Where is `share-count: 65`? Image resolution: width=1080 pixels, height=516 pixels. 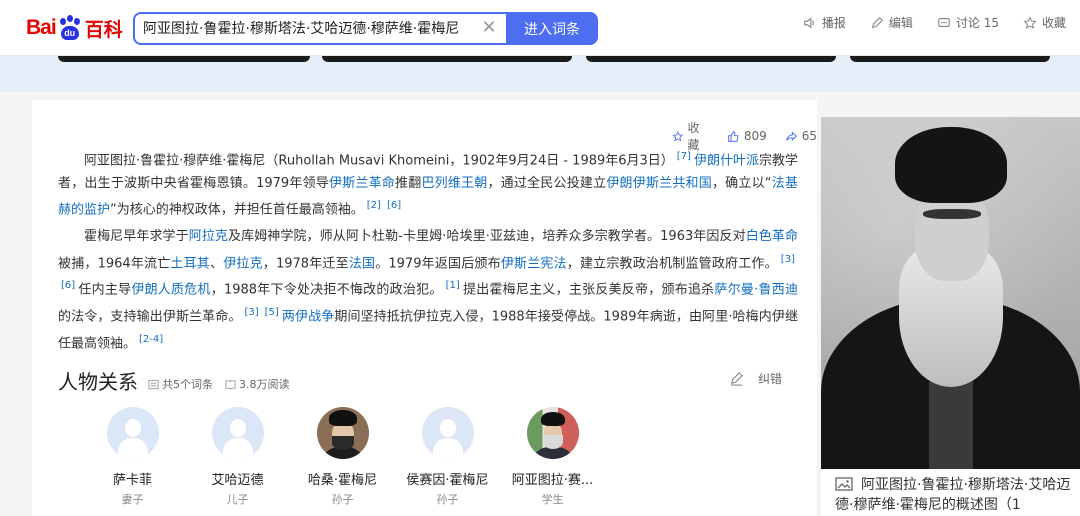 share-count: 65 is located at coordinates (809, 136).